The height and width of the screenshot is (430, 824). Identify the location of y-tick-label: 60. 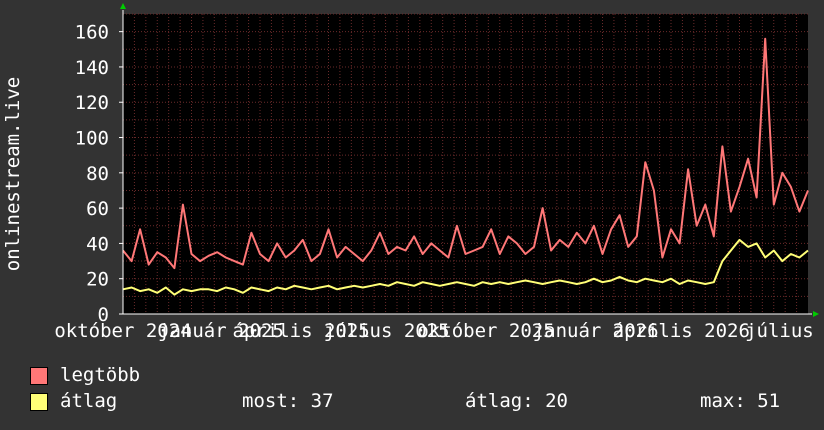
(97, 209).